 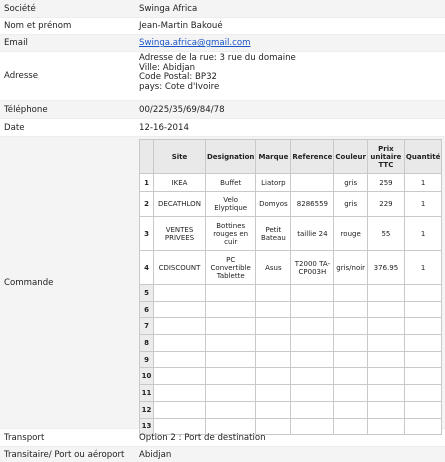 What do you see at coordinates (291, 409) in the screenshot?
I see `table-row-empty: 12` at bounding box center [291, 409].